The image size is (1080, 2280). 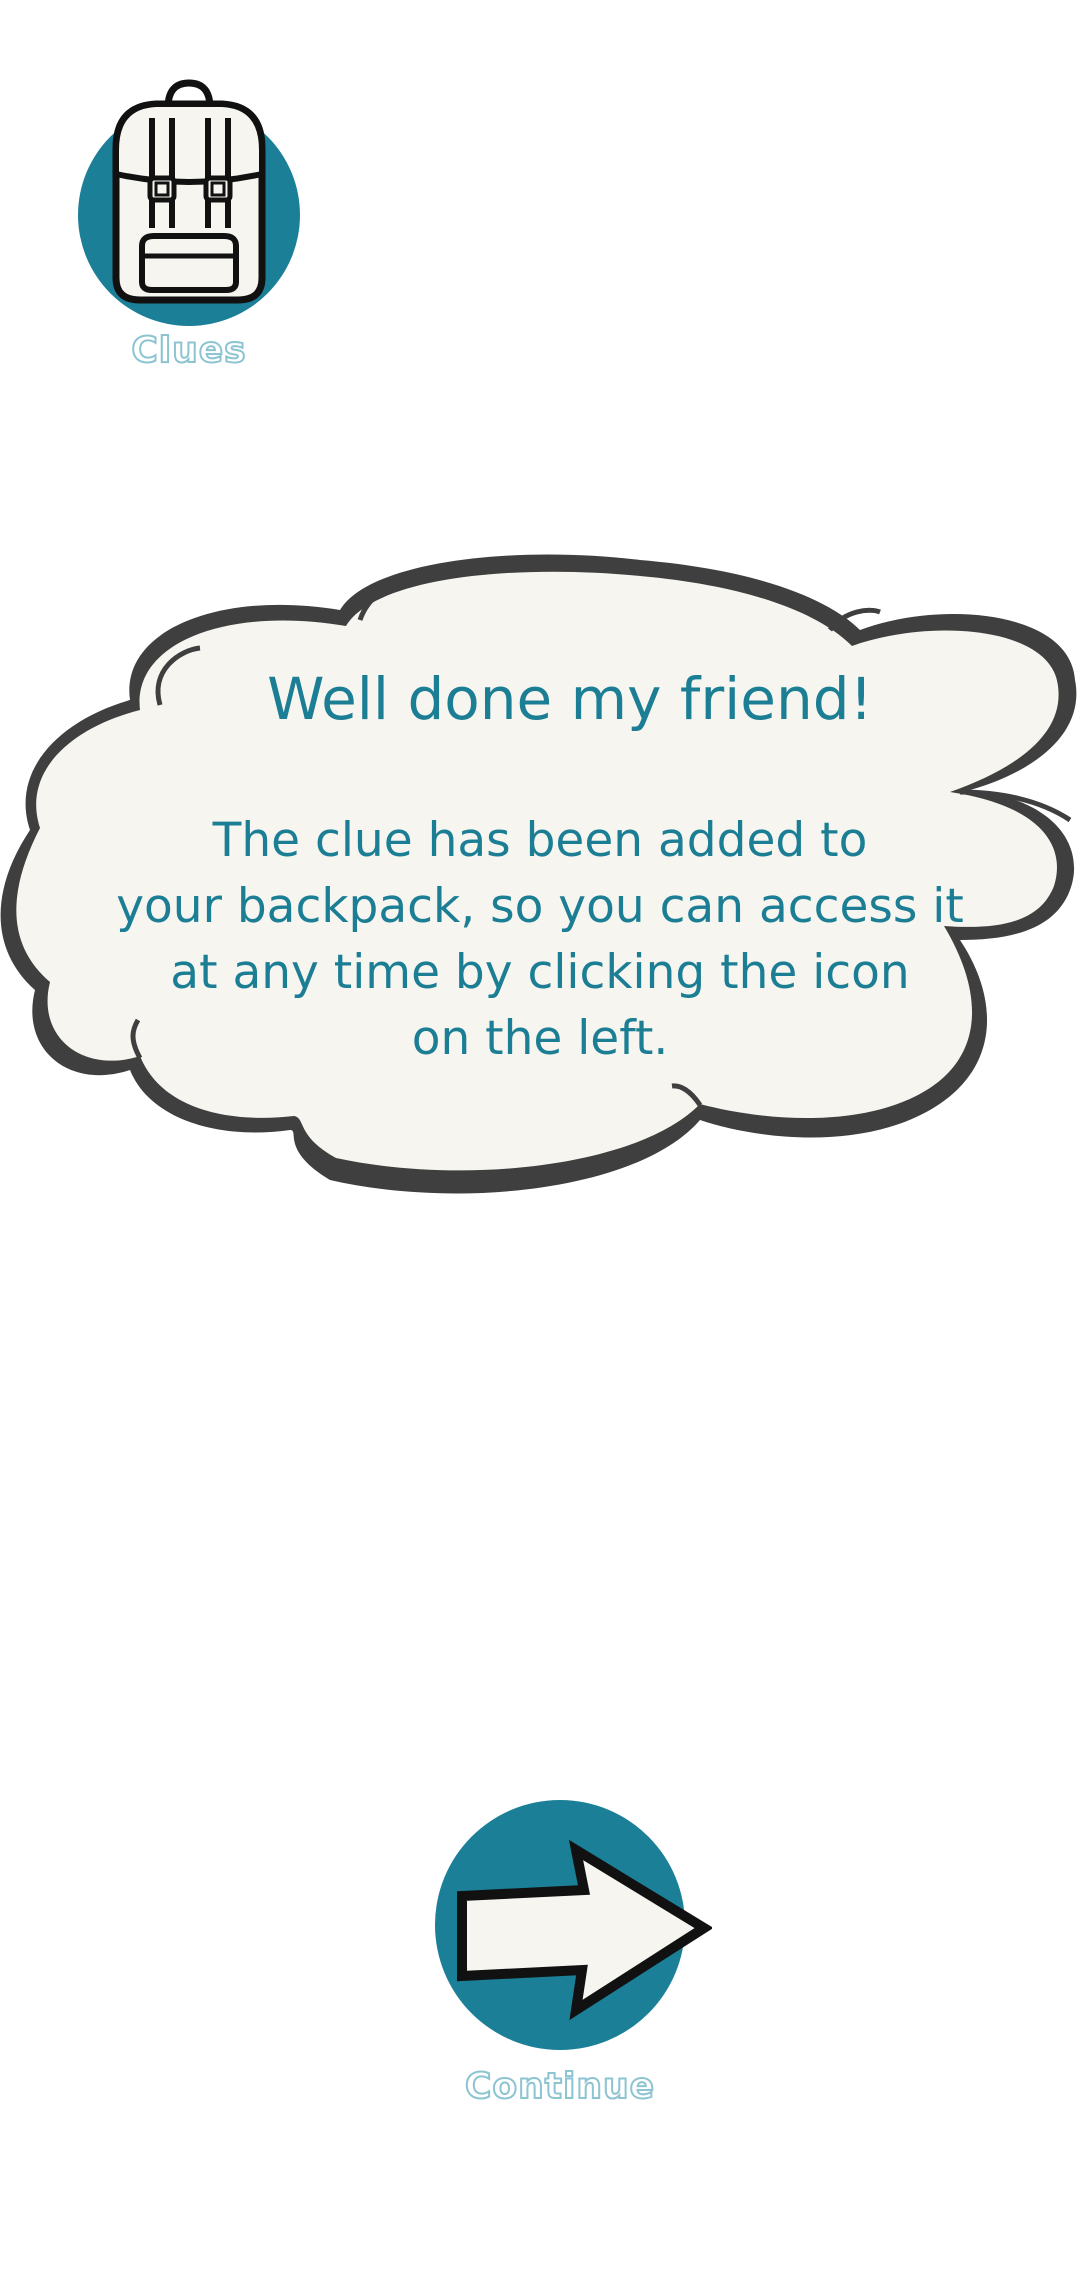 I want to click on continue-label: Continue, so click(x=559, y=2086).